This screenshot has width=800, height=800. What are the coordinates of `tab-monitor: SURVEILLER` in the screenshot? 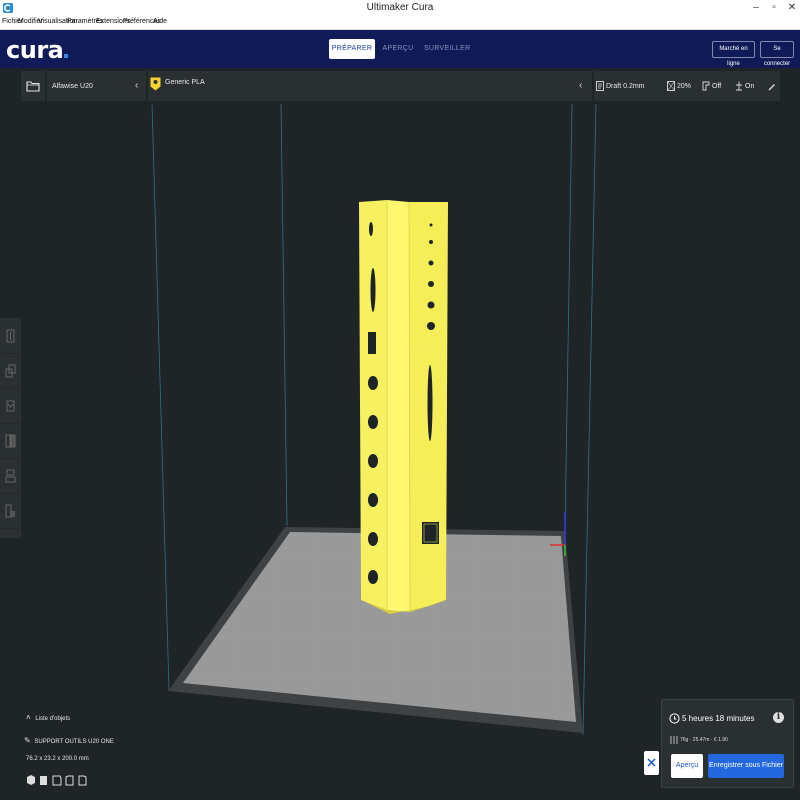 It's located at (447, 49).